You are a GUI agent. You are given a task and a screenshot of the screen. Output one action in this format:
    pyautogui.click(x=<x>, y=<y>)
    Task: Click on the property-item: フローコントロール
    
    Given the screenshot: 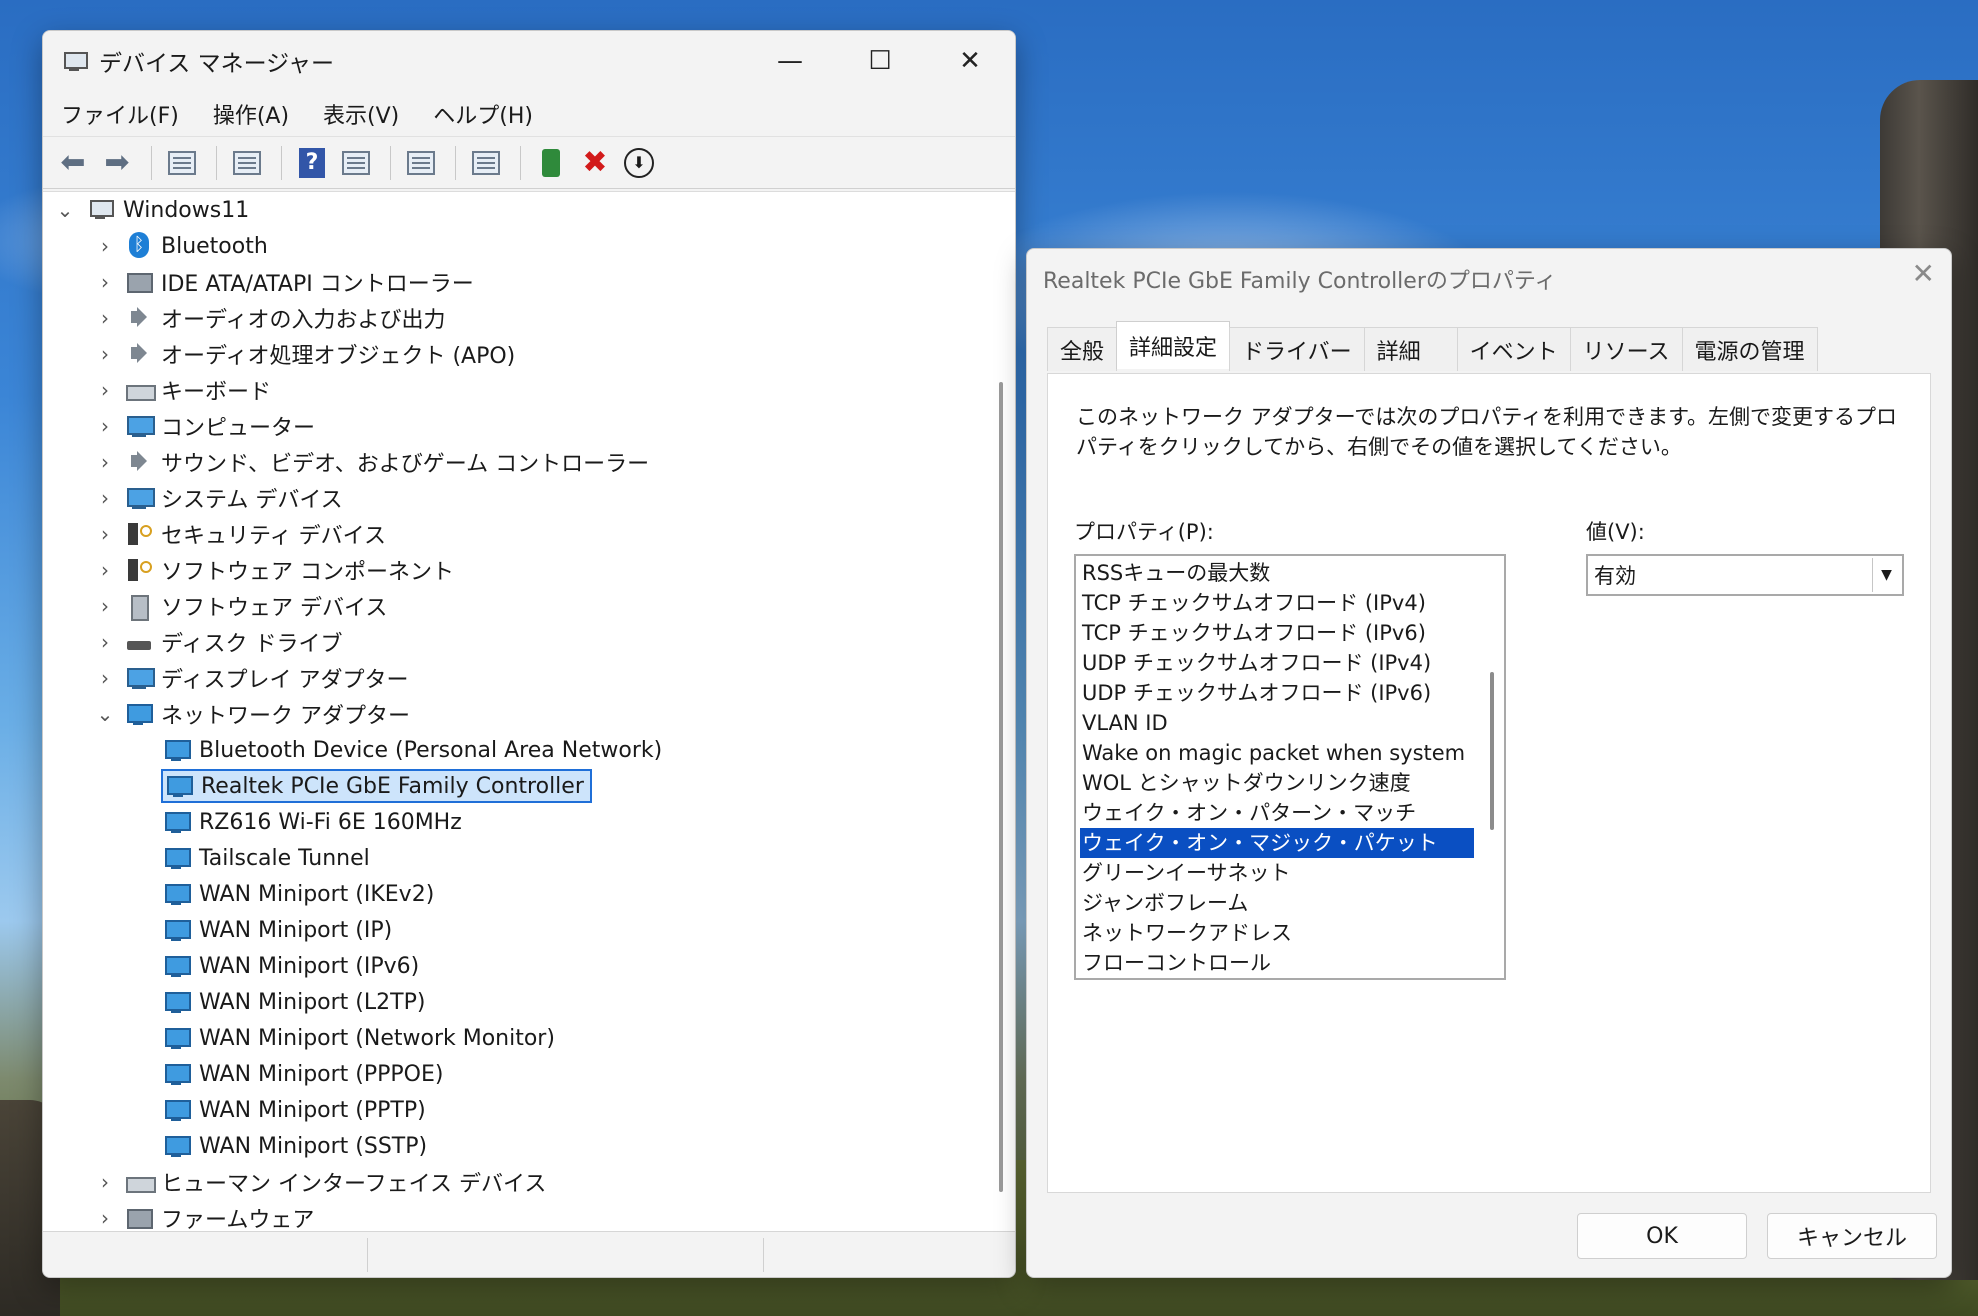 What is the action you would take?
    pyautogui.click(x=1277, y=963)
    